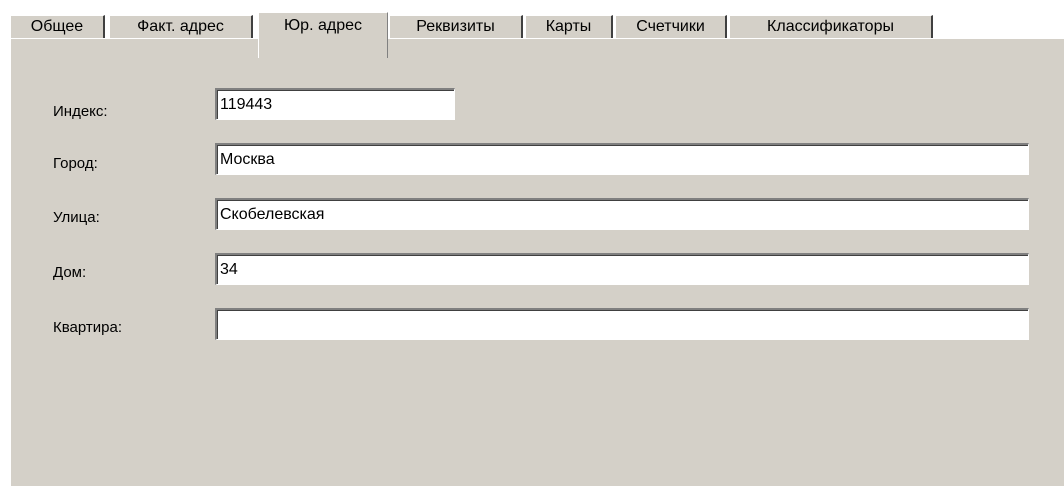 This screenshot has height=486, width=1064. What do you see at coordinates (323, 35) in the screenshot?
I see `tab-legal-address: Юр. адрес` at bounding box center [323, 35].